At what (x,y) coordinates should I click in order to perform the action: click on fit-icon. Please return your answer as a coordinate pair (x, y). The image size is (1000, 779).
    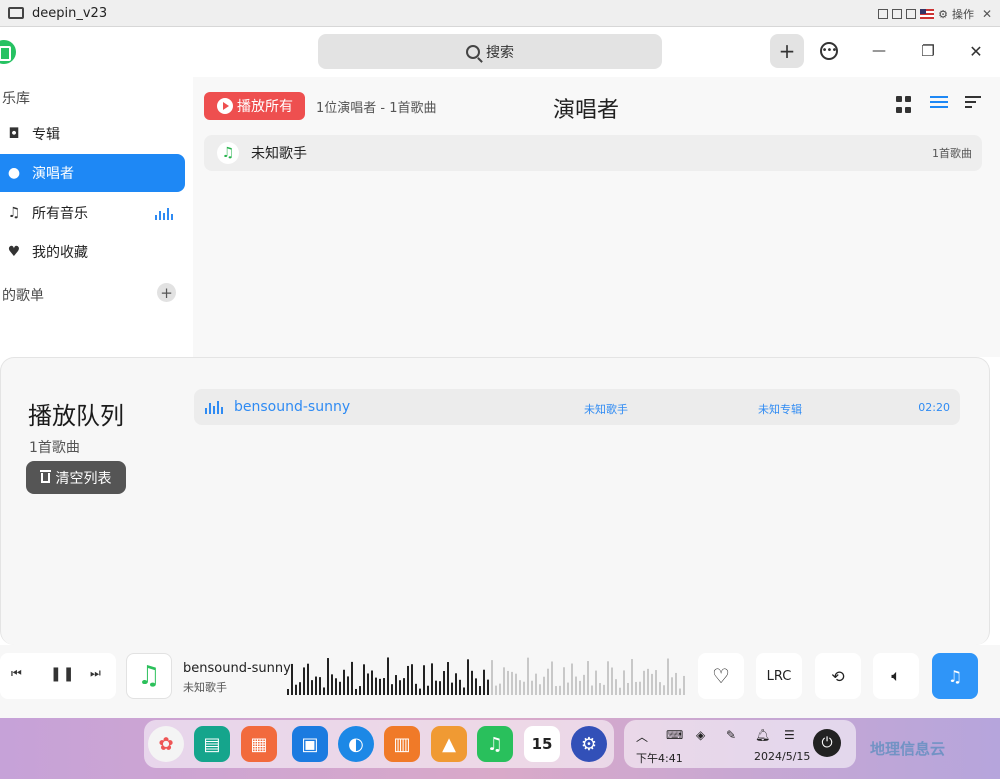
    Looking at the image, I should click on (897, 14).